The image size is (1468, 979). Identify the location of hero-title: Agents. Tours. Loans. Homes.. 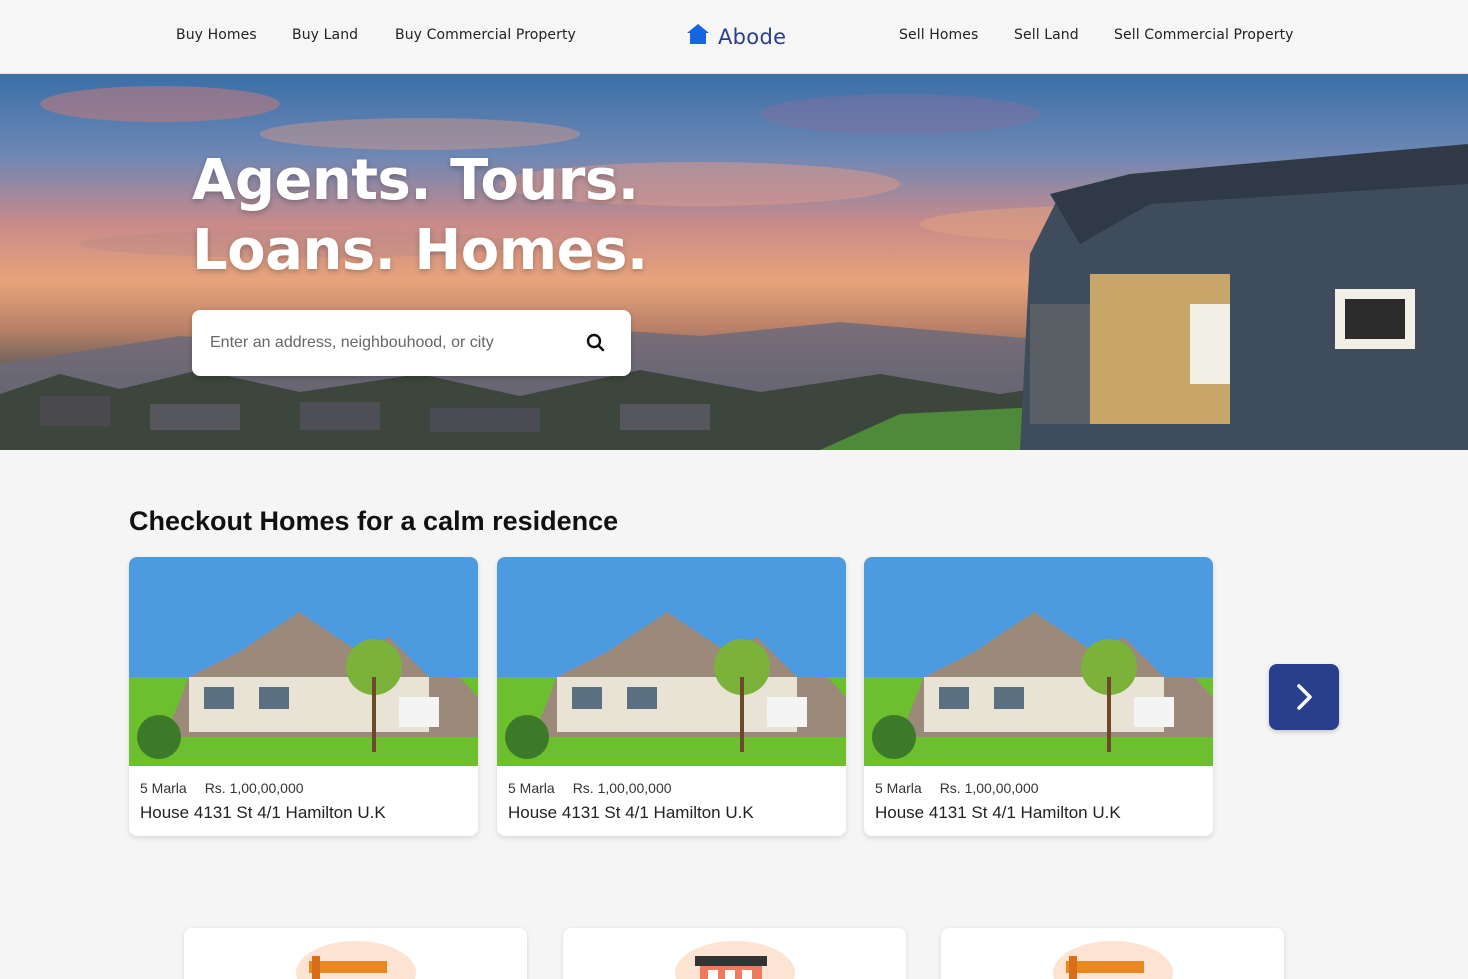
(420, 216).